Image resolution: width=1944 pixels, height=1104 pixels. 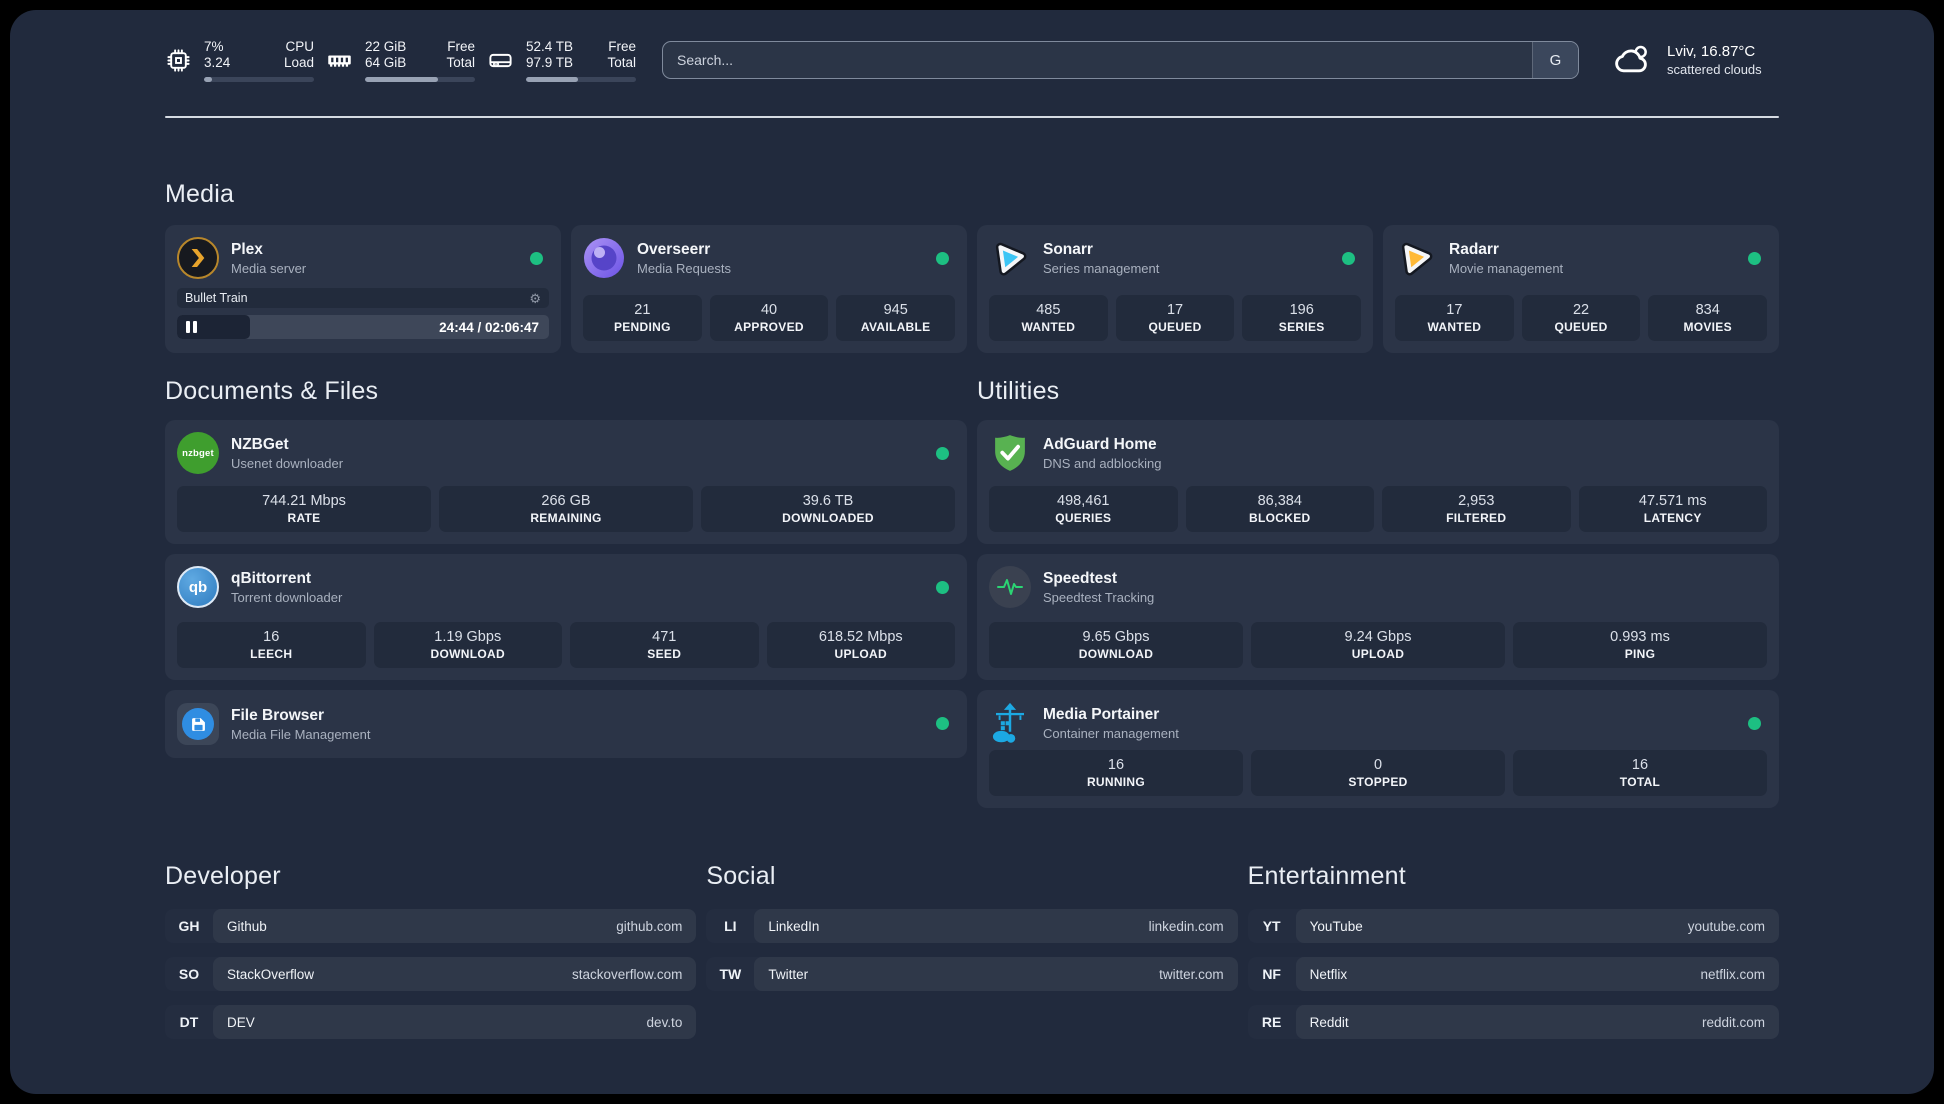 I want to click on app-desc: Container management, so click(x=1111, y=733).